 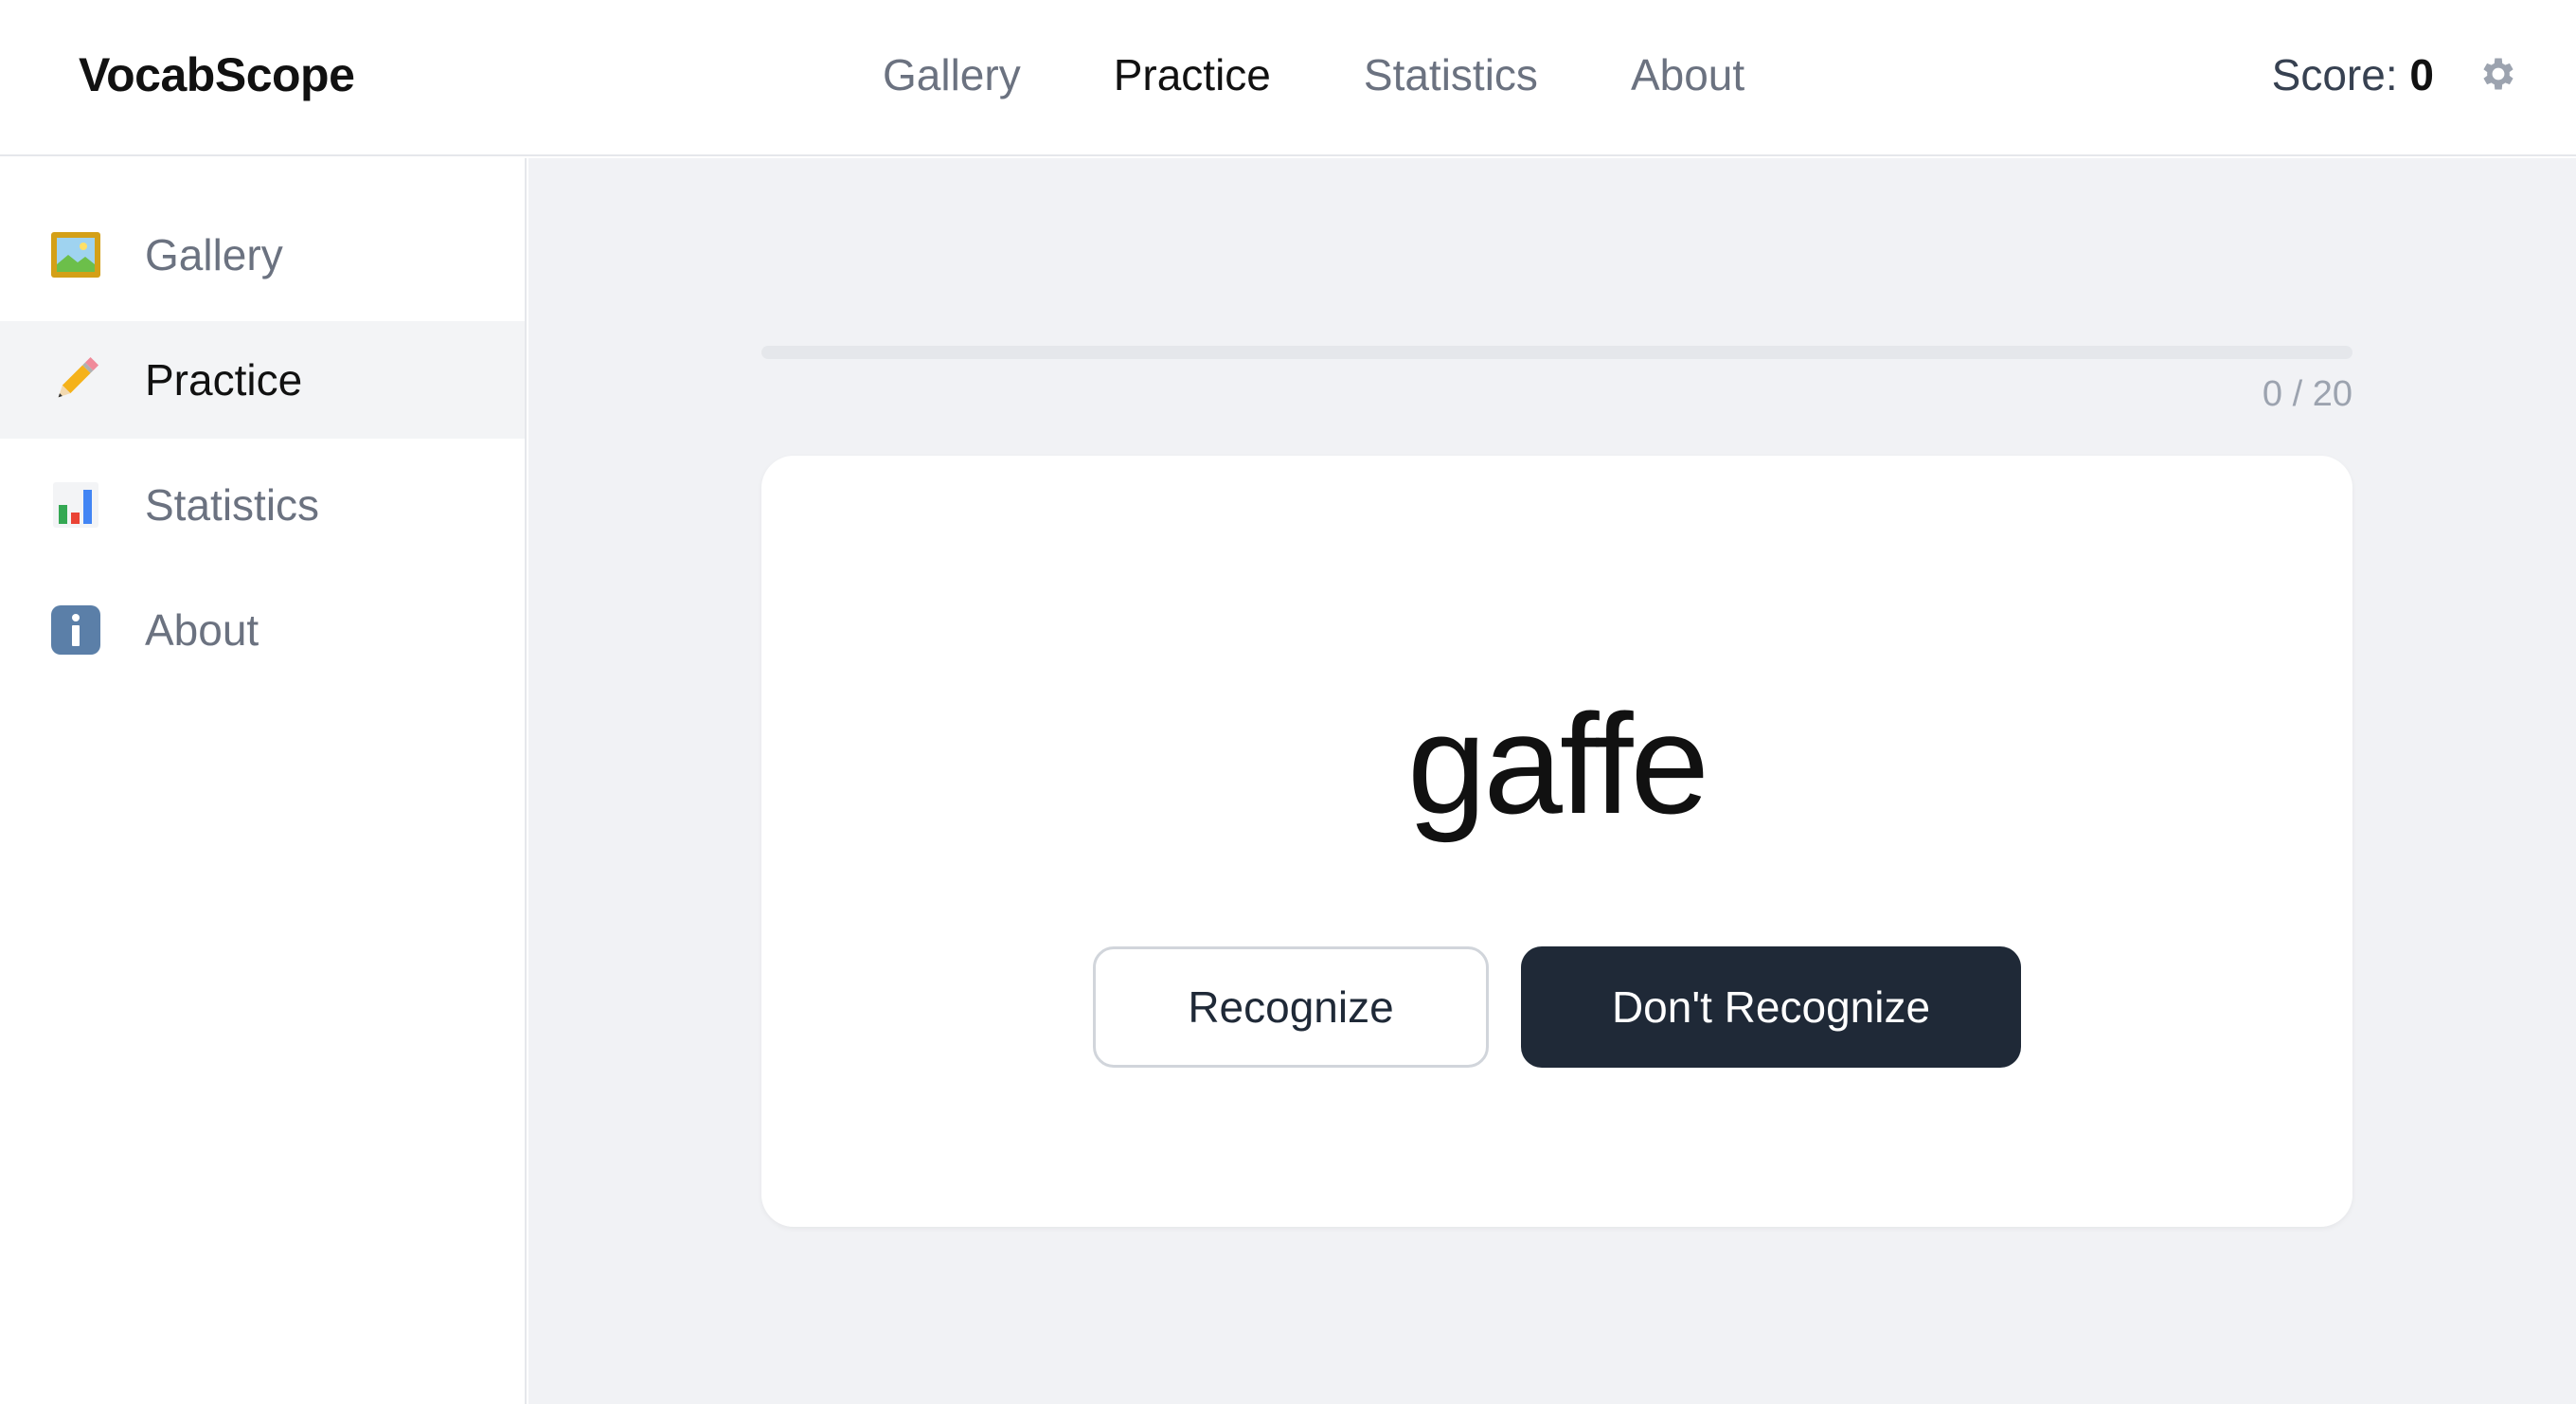 What do you see at coordinates (1558, 763) in the screenshot?
I see `vocab-word: gaffe` at bounding box center [1558, 763].